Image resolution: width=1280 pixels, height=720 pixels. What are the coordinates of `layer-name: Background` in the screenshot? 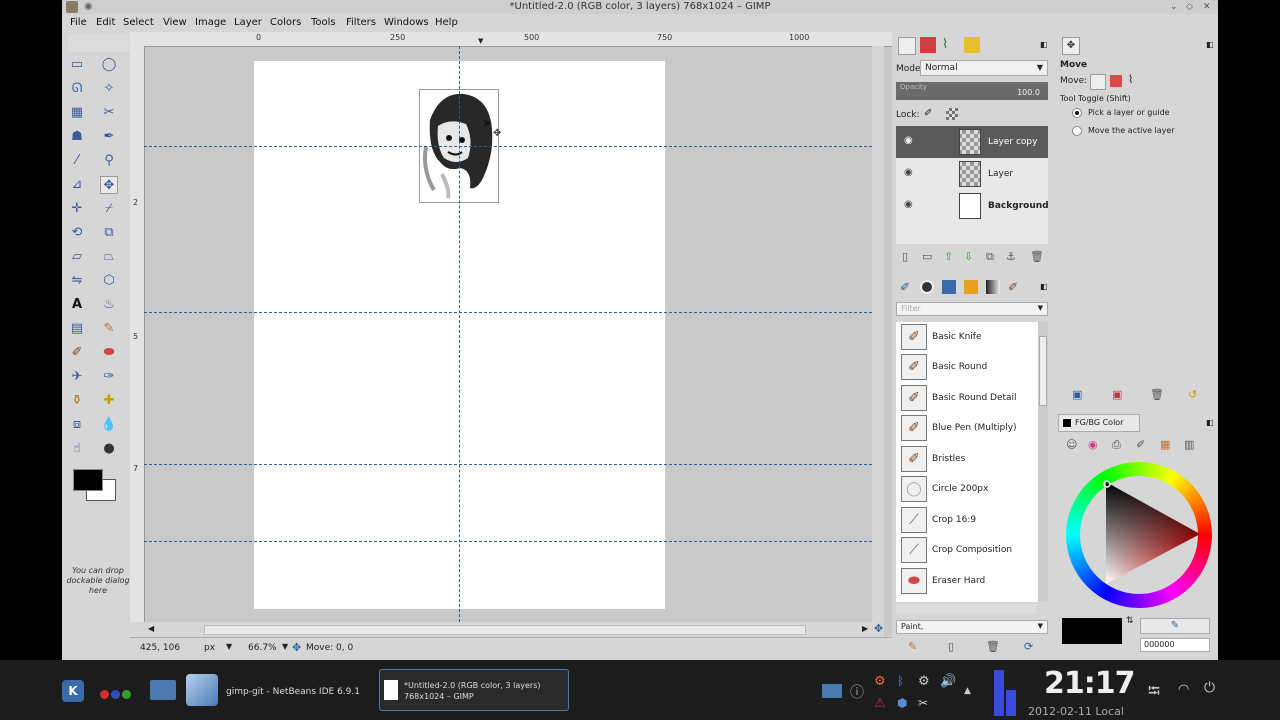 It's located at (1018, 206).